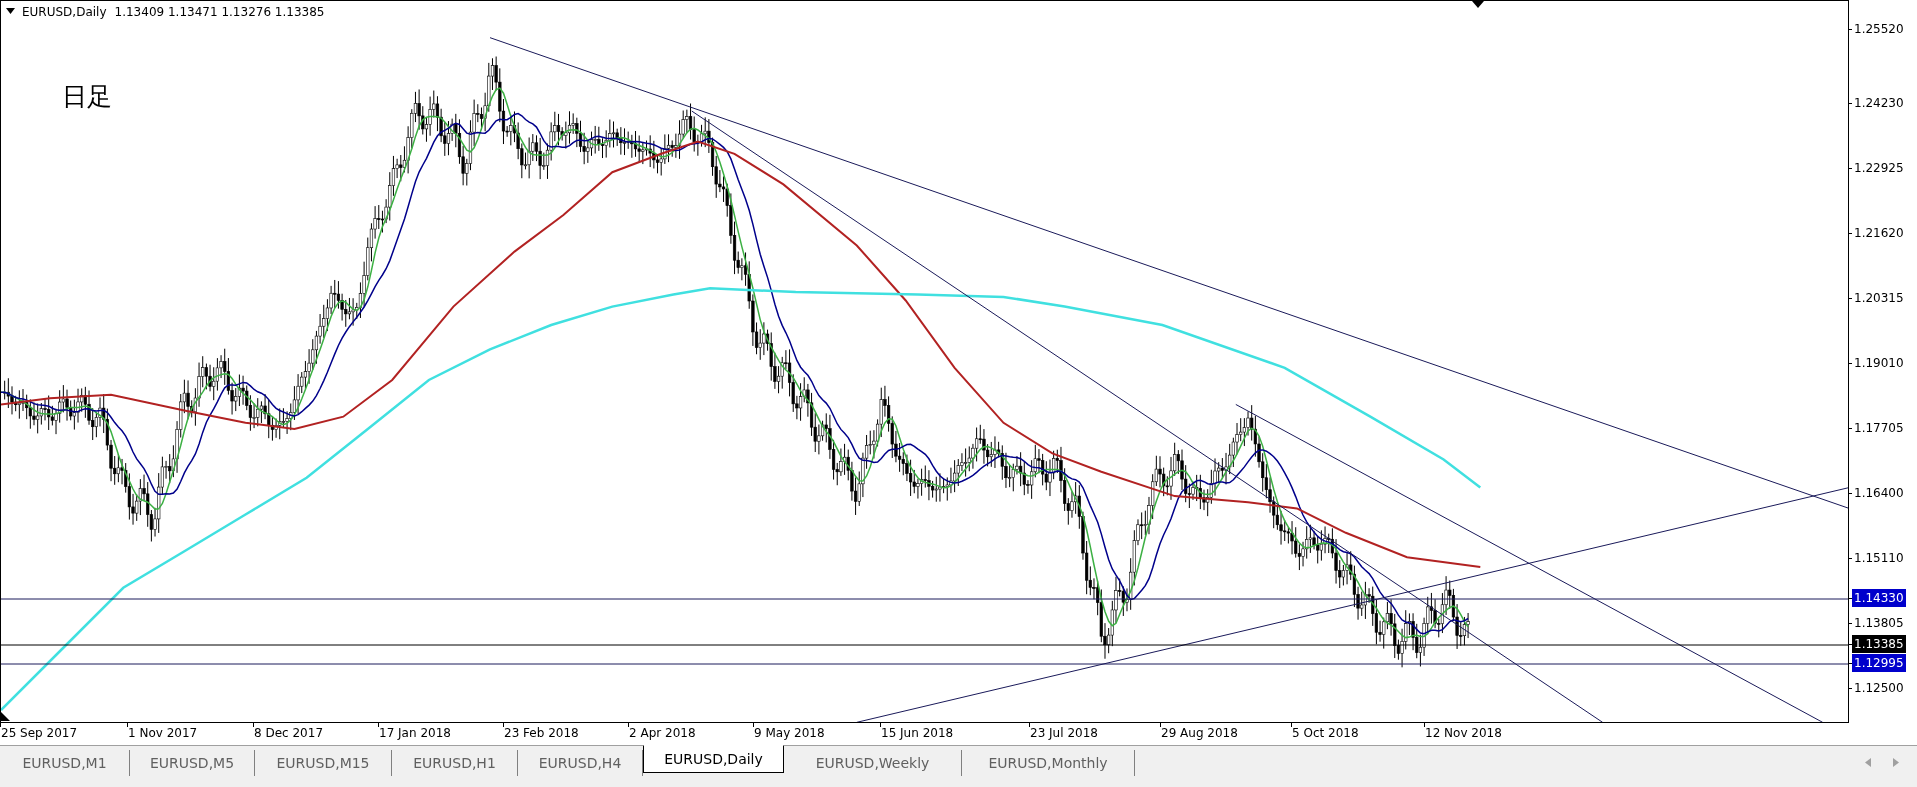 The height and width of the screenshot is (787, 1917). I want to click on triangle-down-icon, so click(10, 11).